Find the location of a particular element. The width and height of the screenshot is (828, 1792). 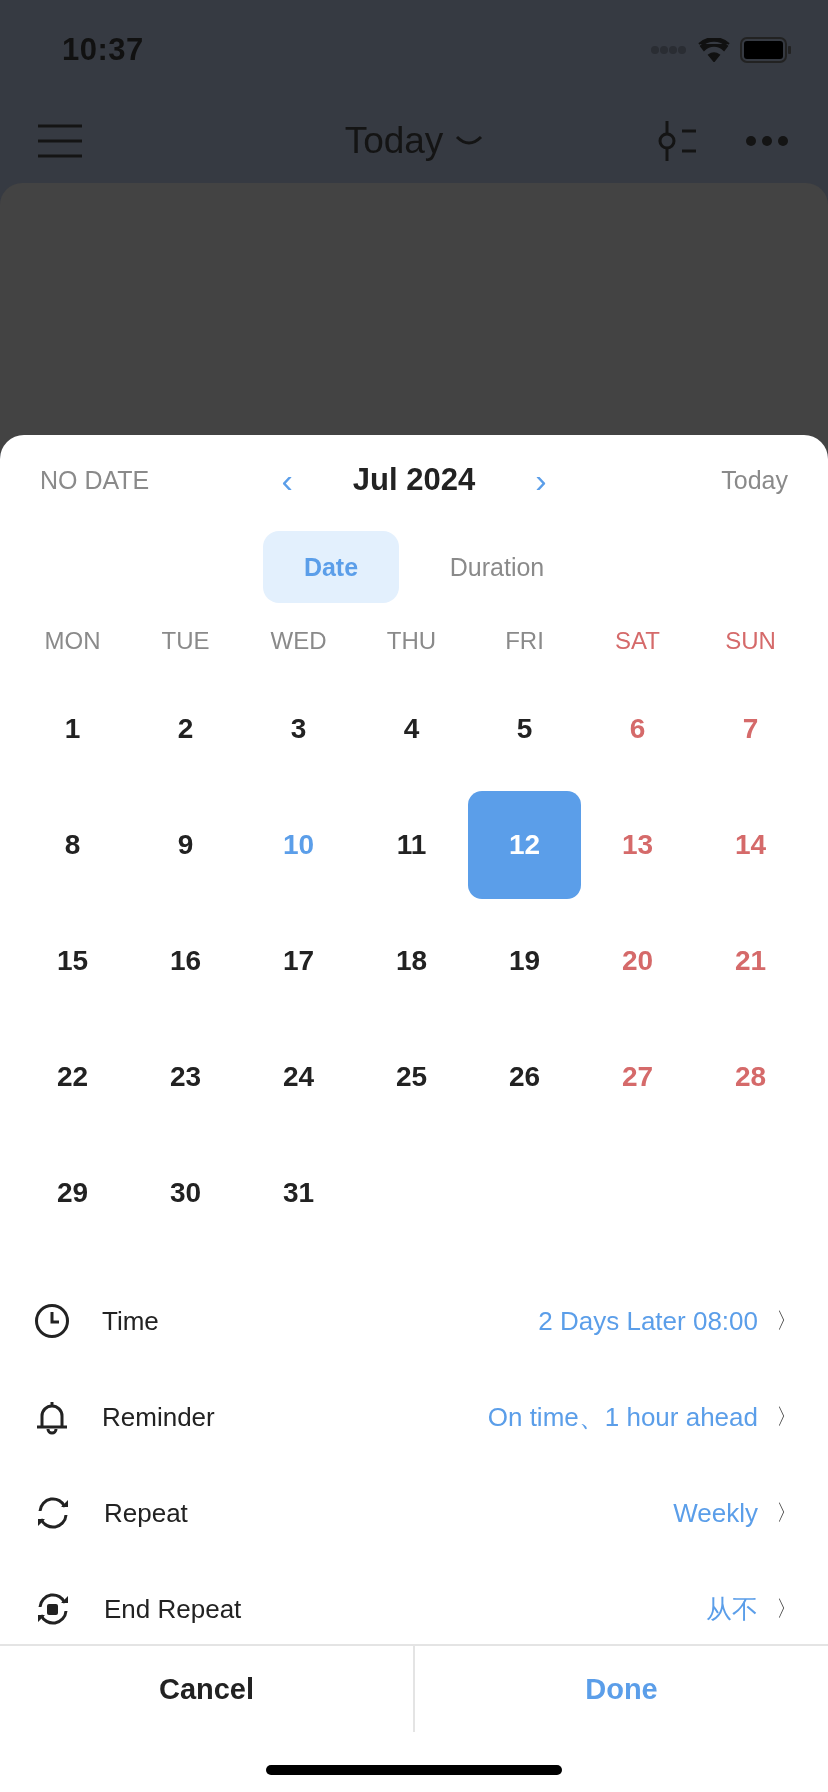

calendar-day: 29 is located at coordinates (72, 1193).